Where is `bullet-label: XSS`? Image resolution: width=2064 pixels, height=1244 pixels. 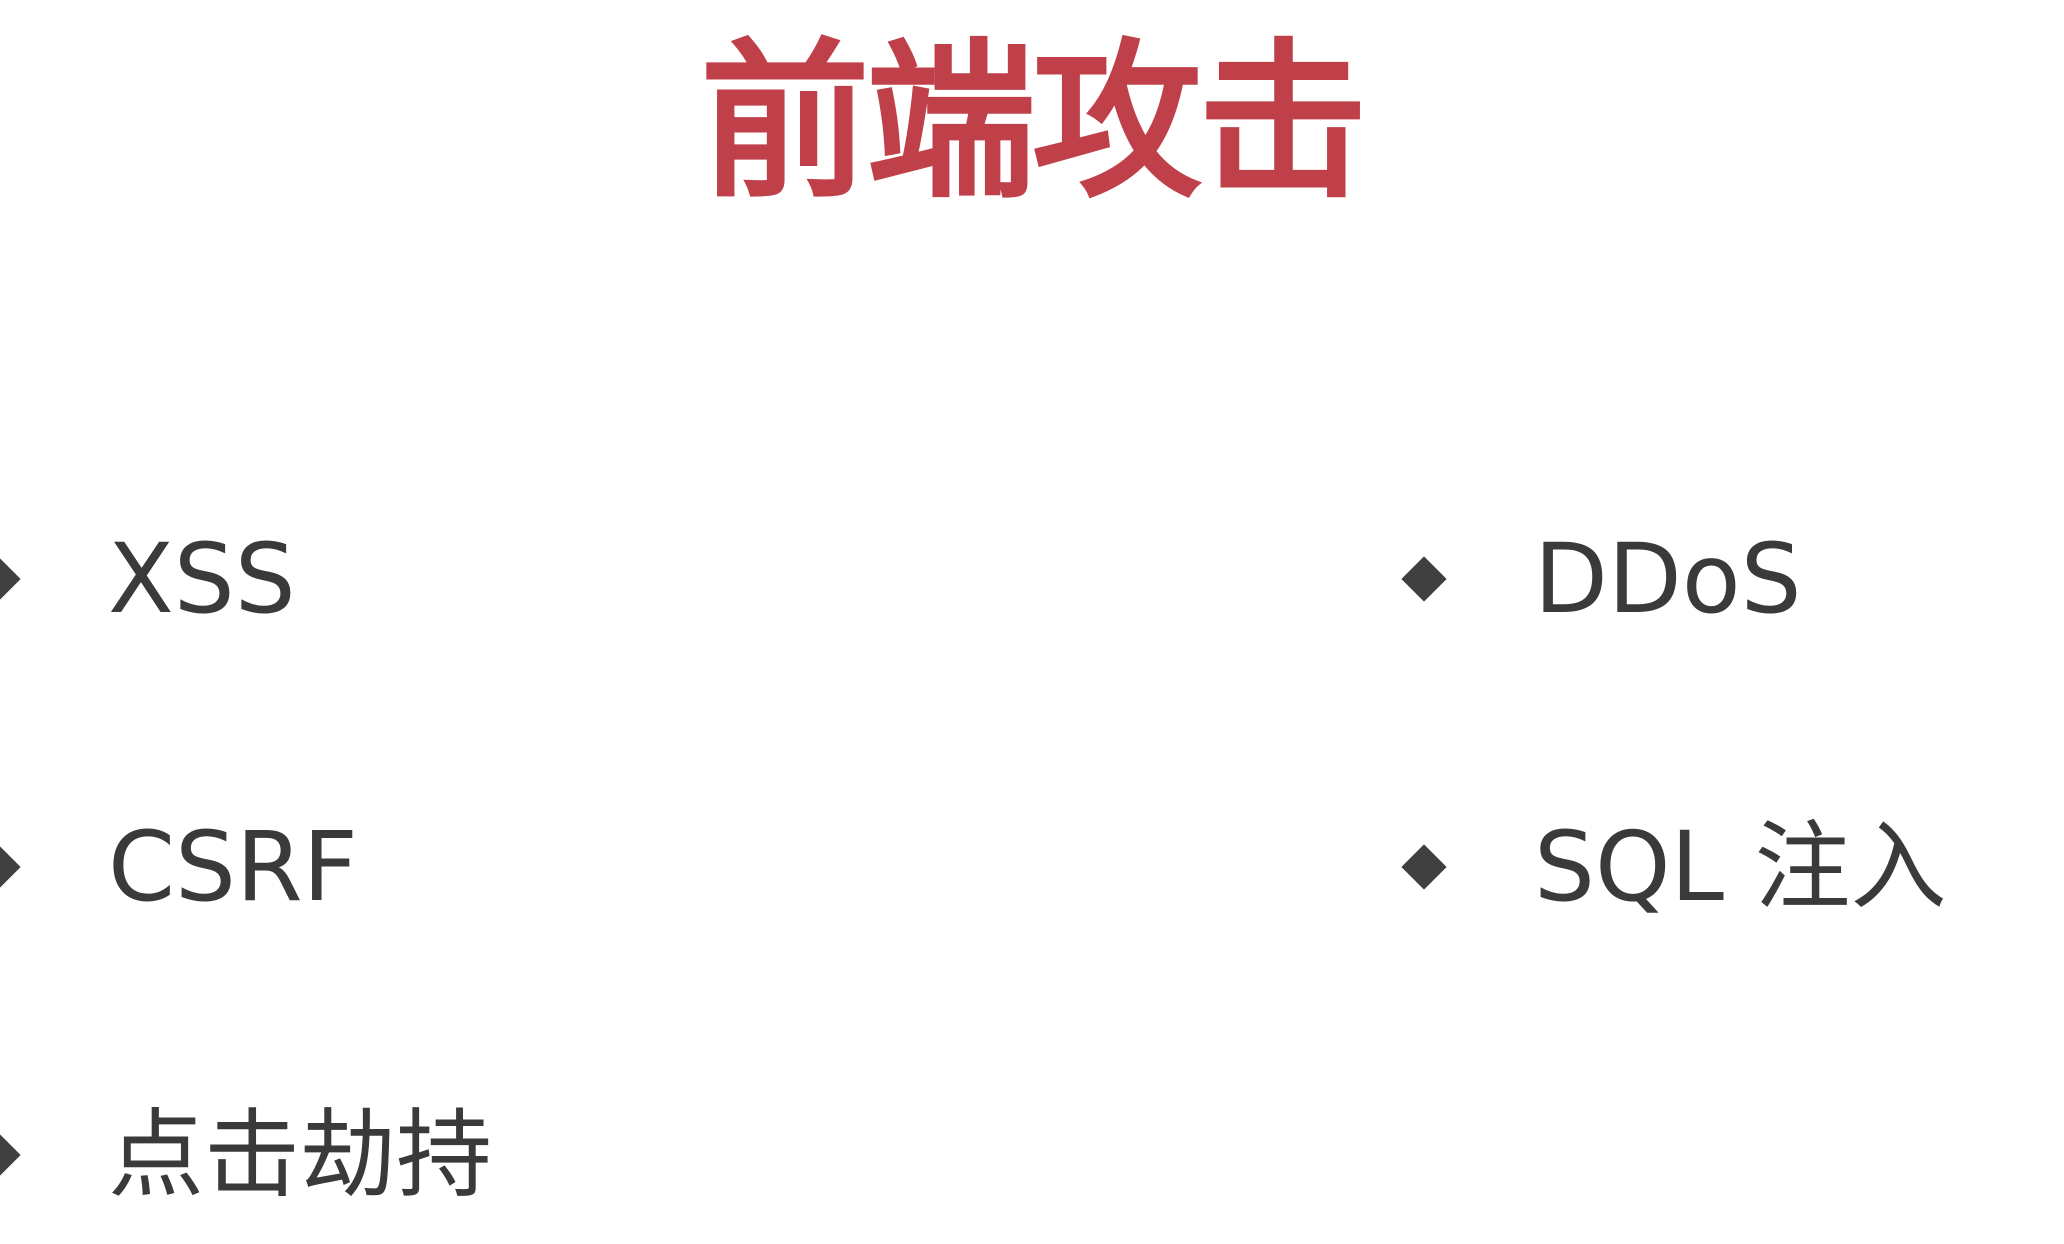 bullet-label: XSS is located at coordinates (202, 579).